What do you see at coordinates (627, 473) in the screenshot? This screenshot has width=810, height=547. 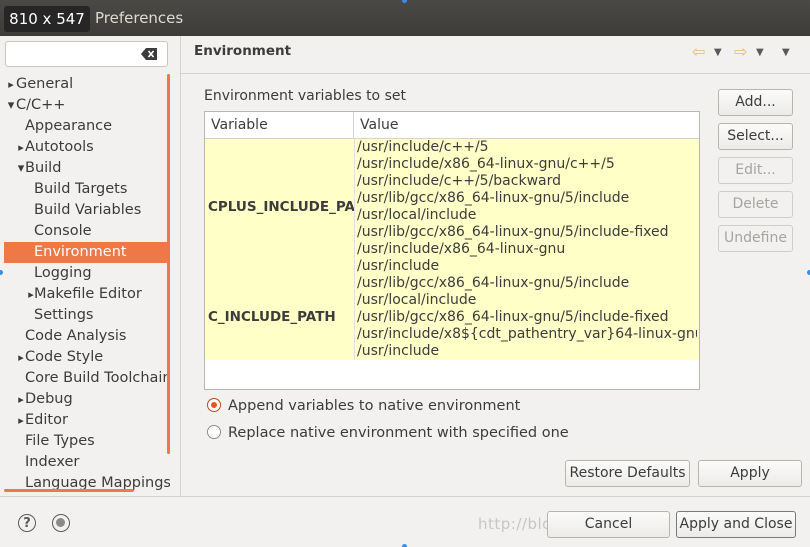 I see `restore-defaults-button: Restore Defaults` at bounding box center [627, 473].